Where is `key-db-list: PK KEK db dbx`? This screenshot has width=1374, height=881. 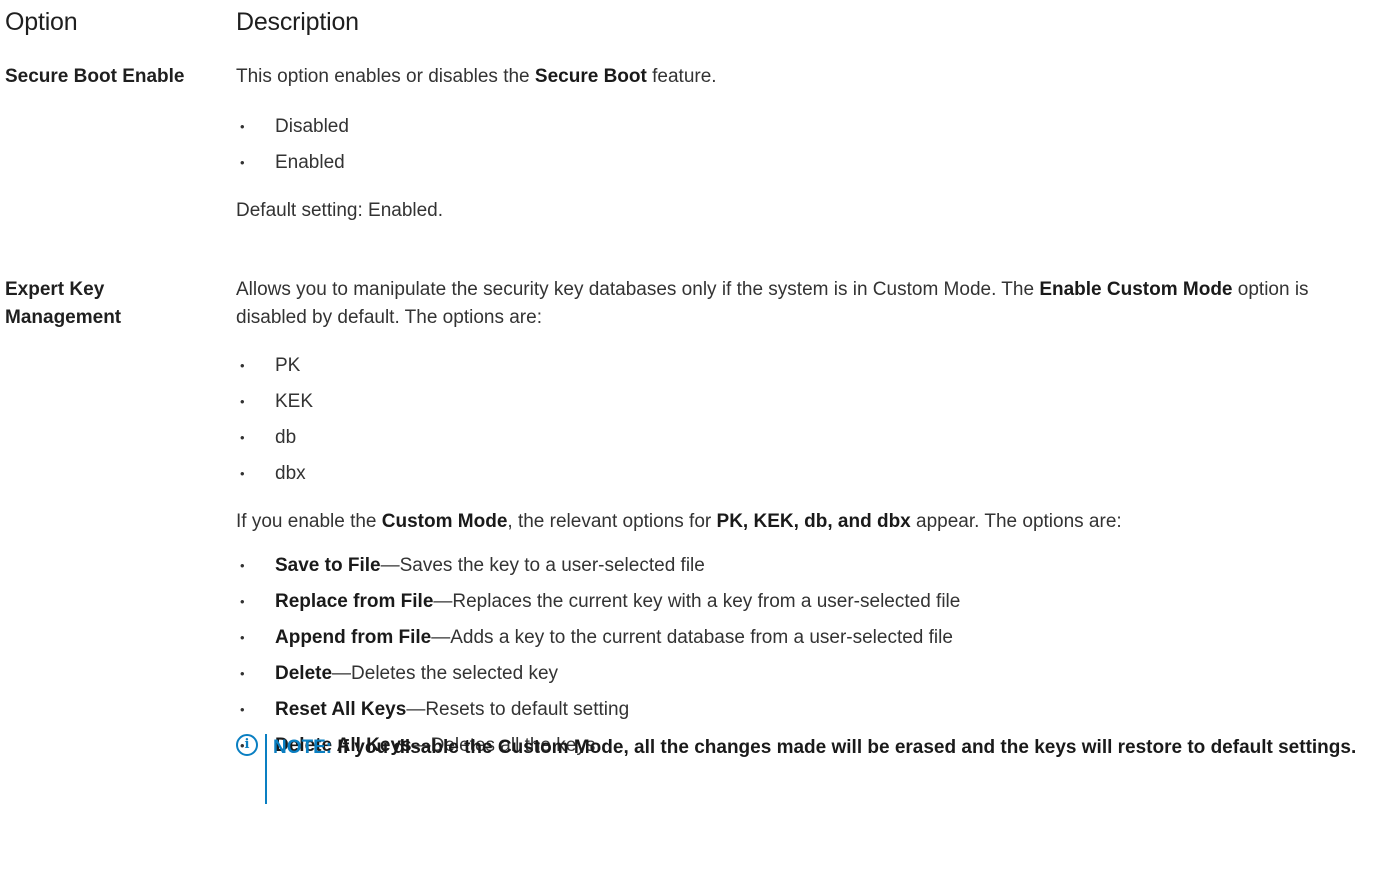
key-db-list: PK KEK db dbx is located at coordinates (801, 420).